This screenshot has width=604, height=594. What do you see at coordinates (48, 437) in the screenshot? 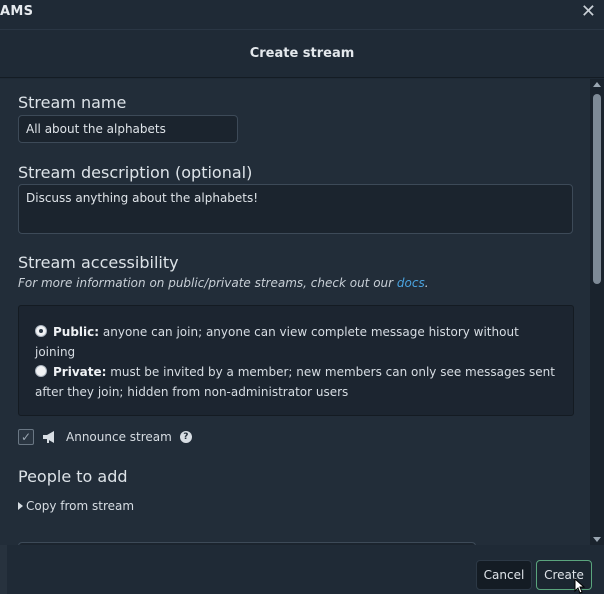
I see `megaphone-icon` at bounding box center [48, 437].